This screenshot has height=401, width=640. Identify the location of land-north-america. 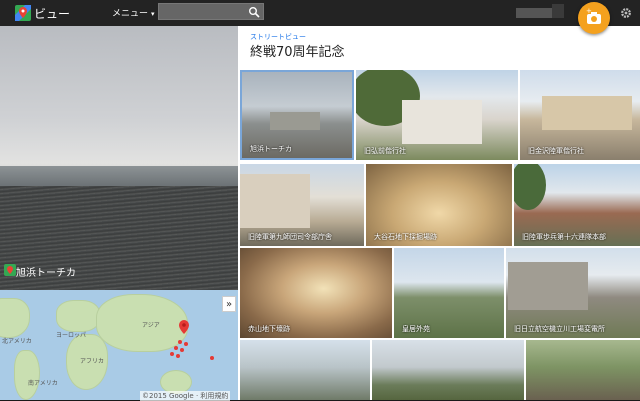
(15, 318).